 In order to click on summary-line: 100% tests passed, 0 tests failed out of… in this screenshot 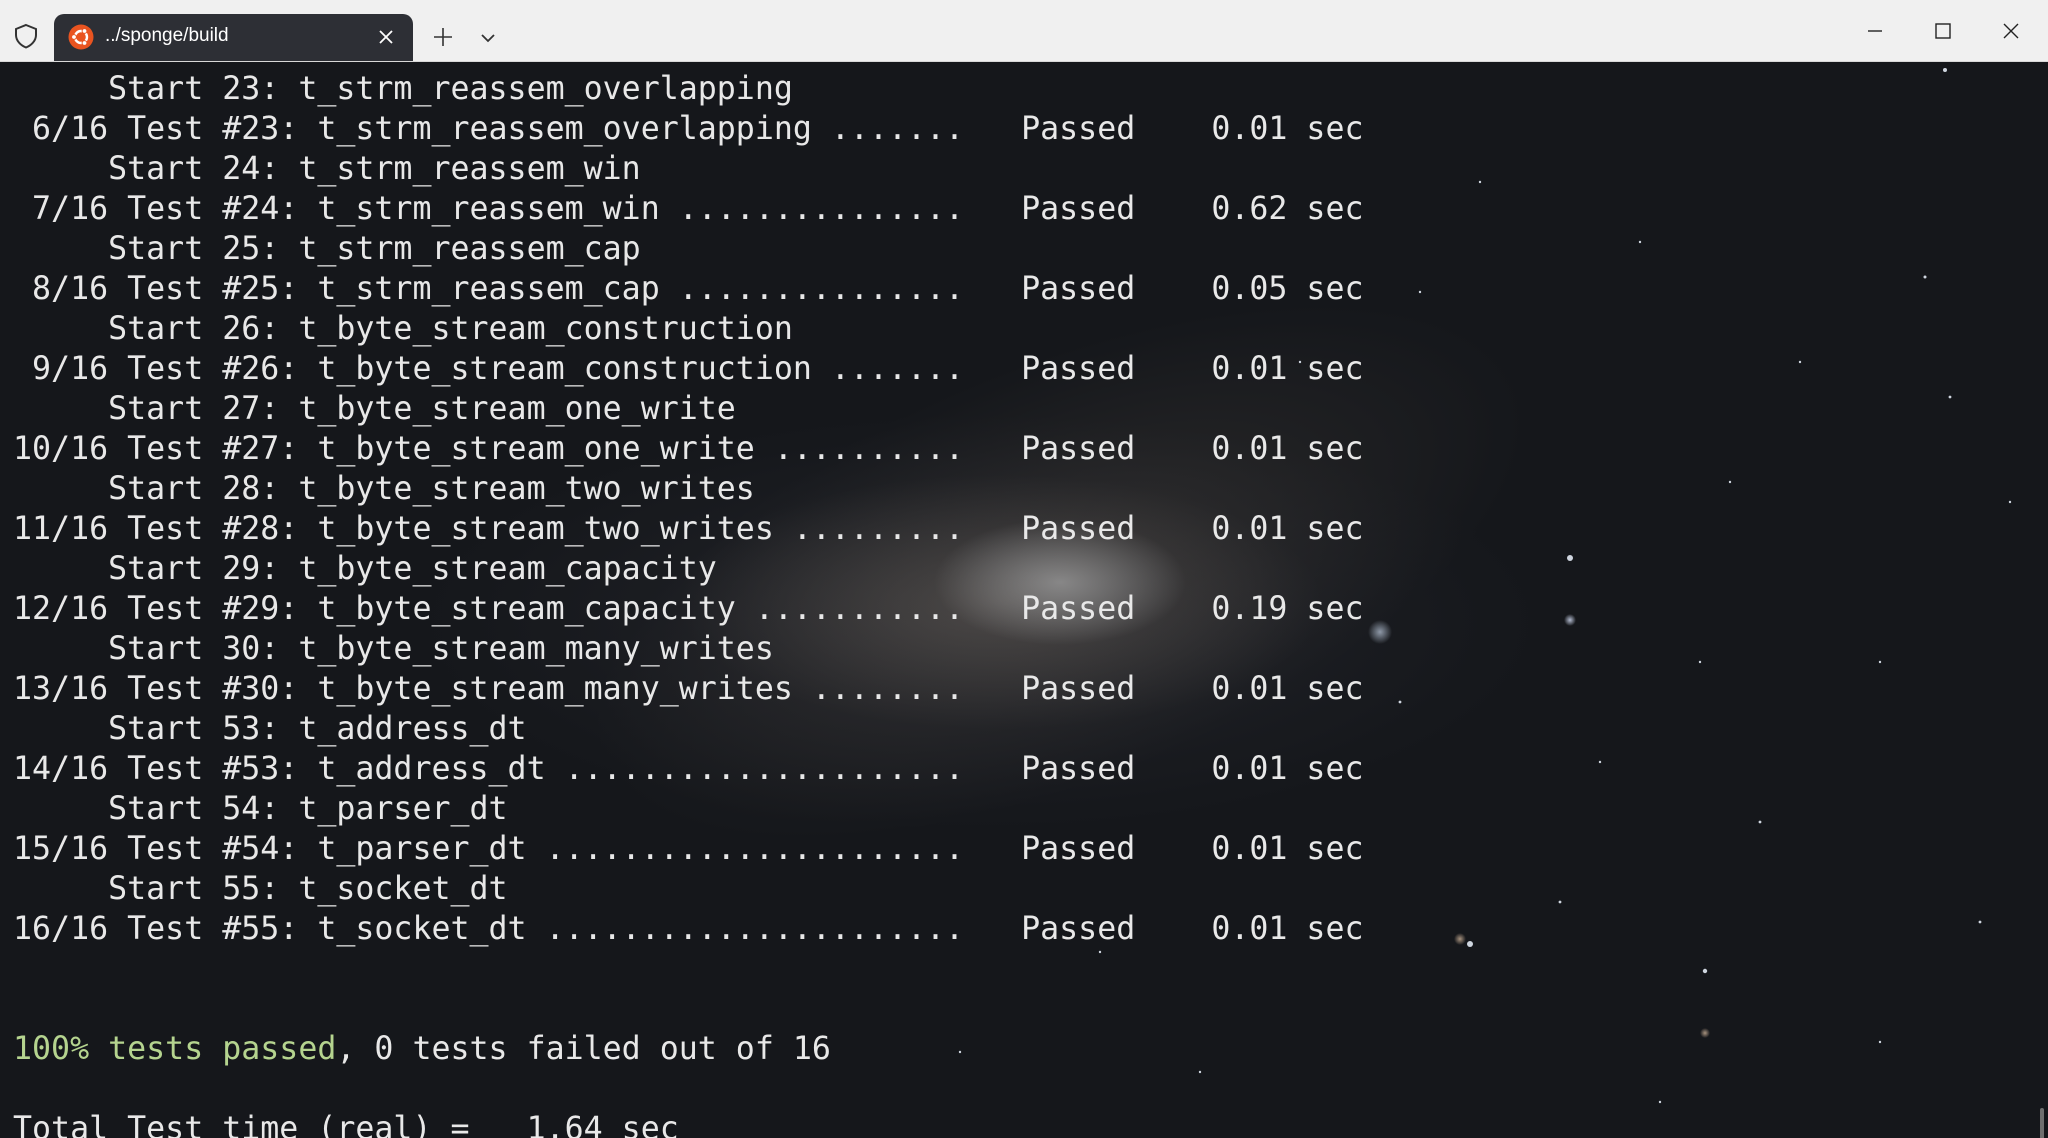, I will do `click(422, 1049)`.